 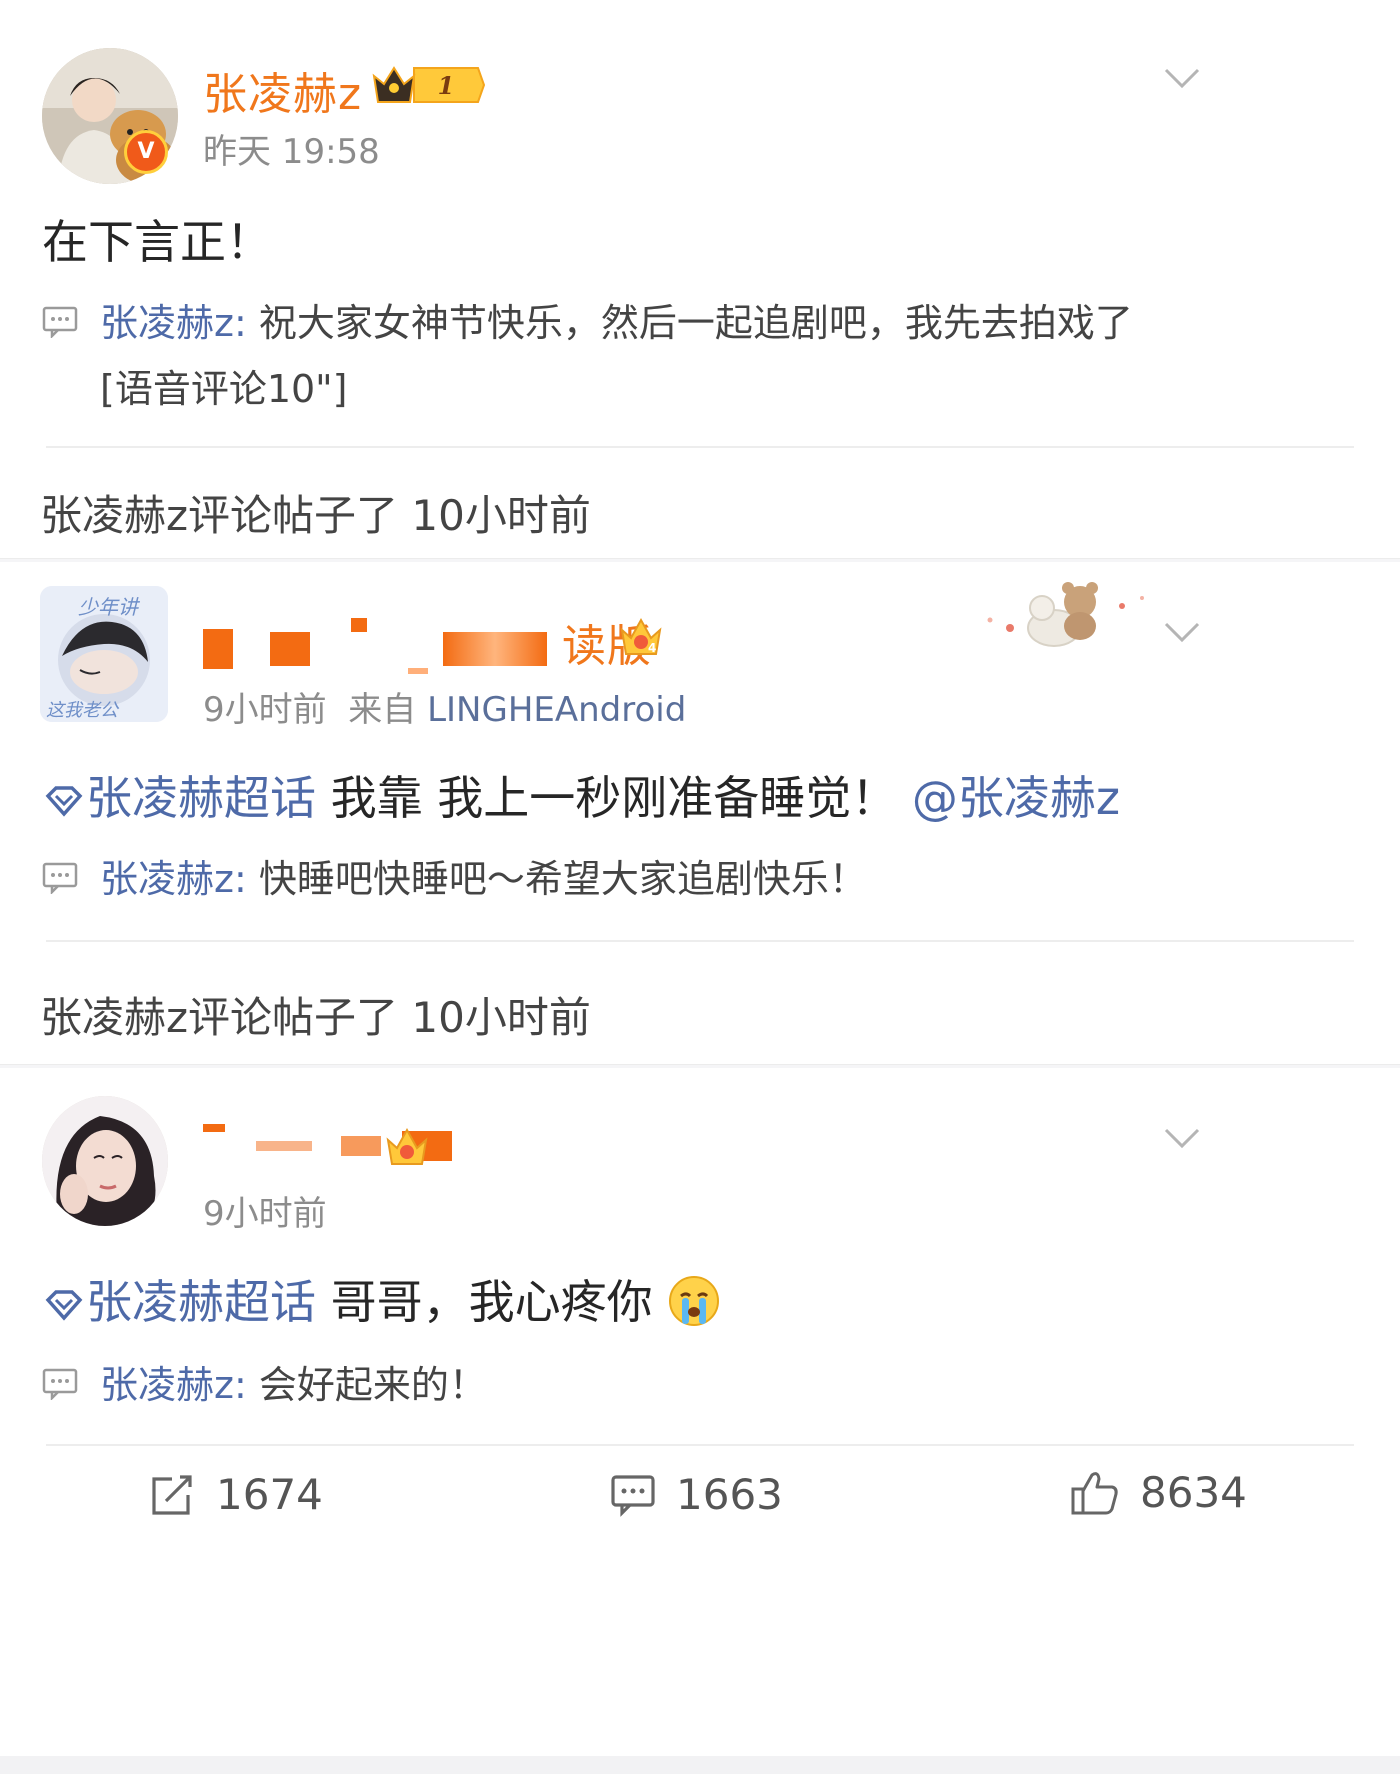 I want to click on comment-button: 1663, so click(x=696, y=1494).